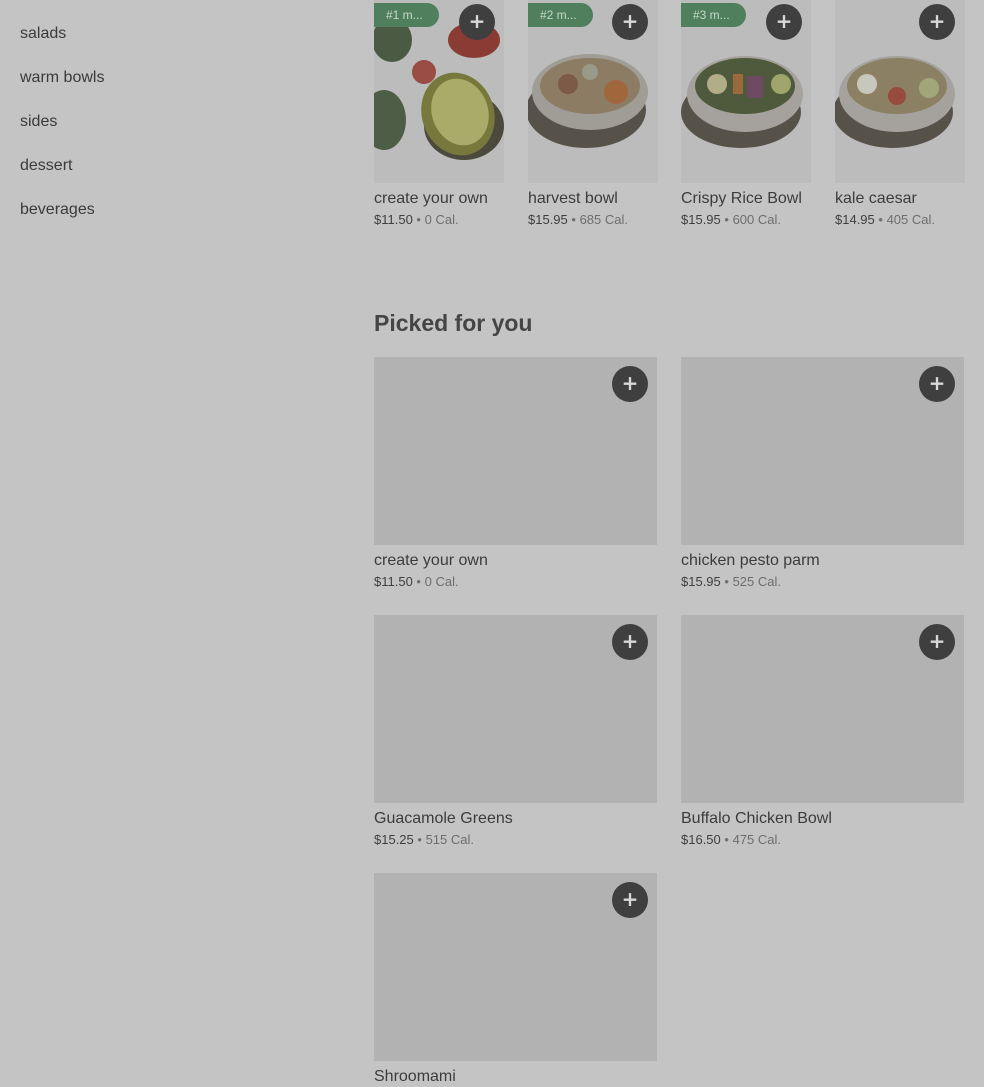 This screenshot has height=1087, width=984. I want to click on item-image: #1 m... +, so click(439, 91).